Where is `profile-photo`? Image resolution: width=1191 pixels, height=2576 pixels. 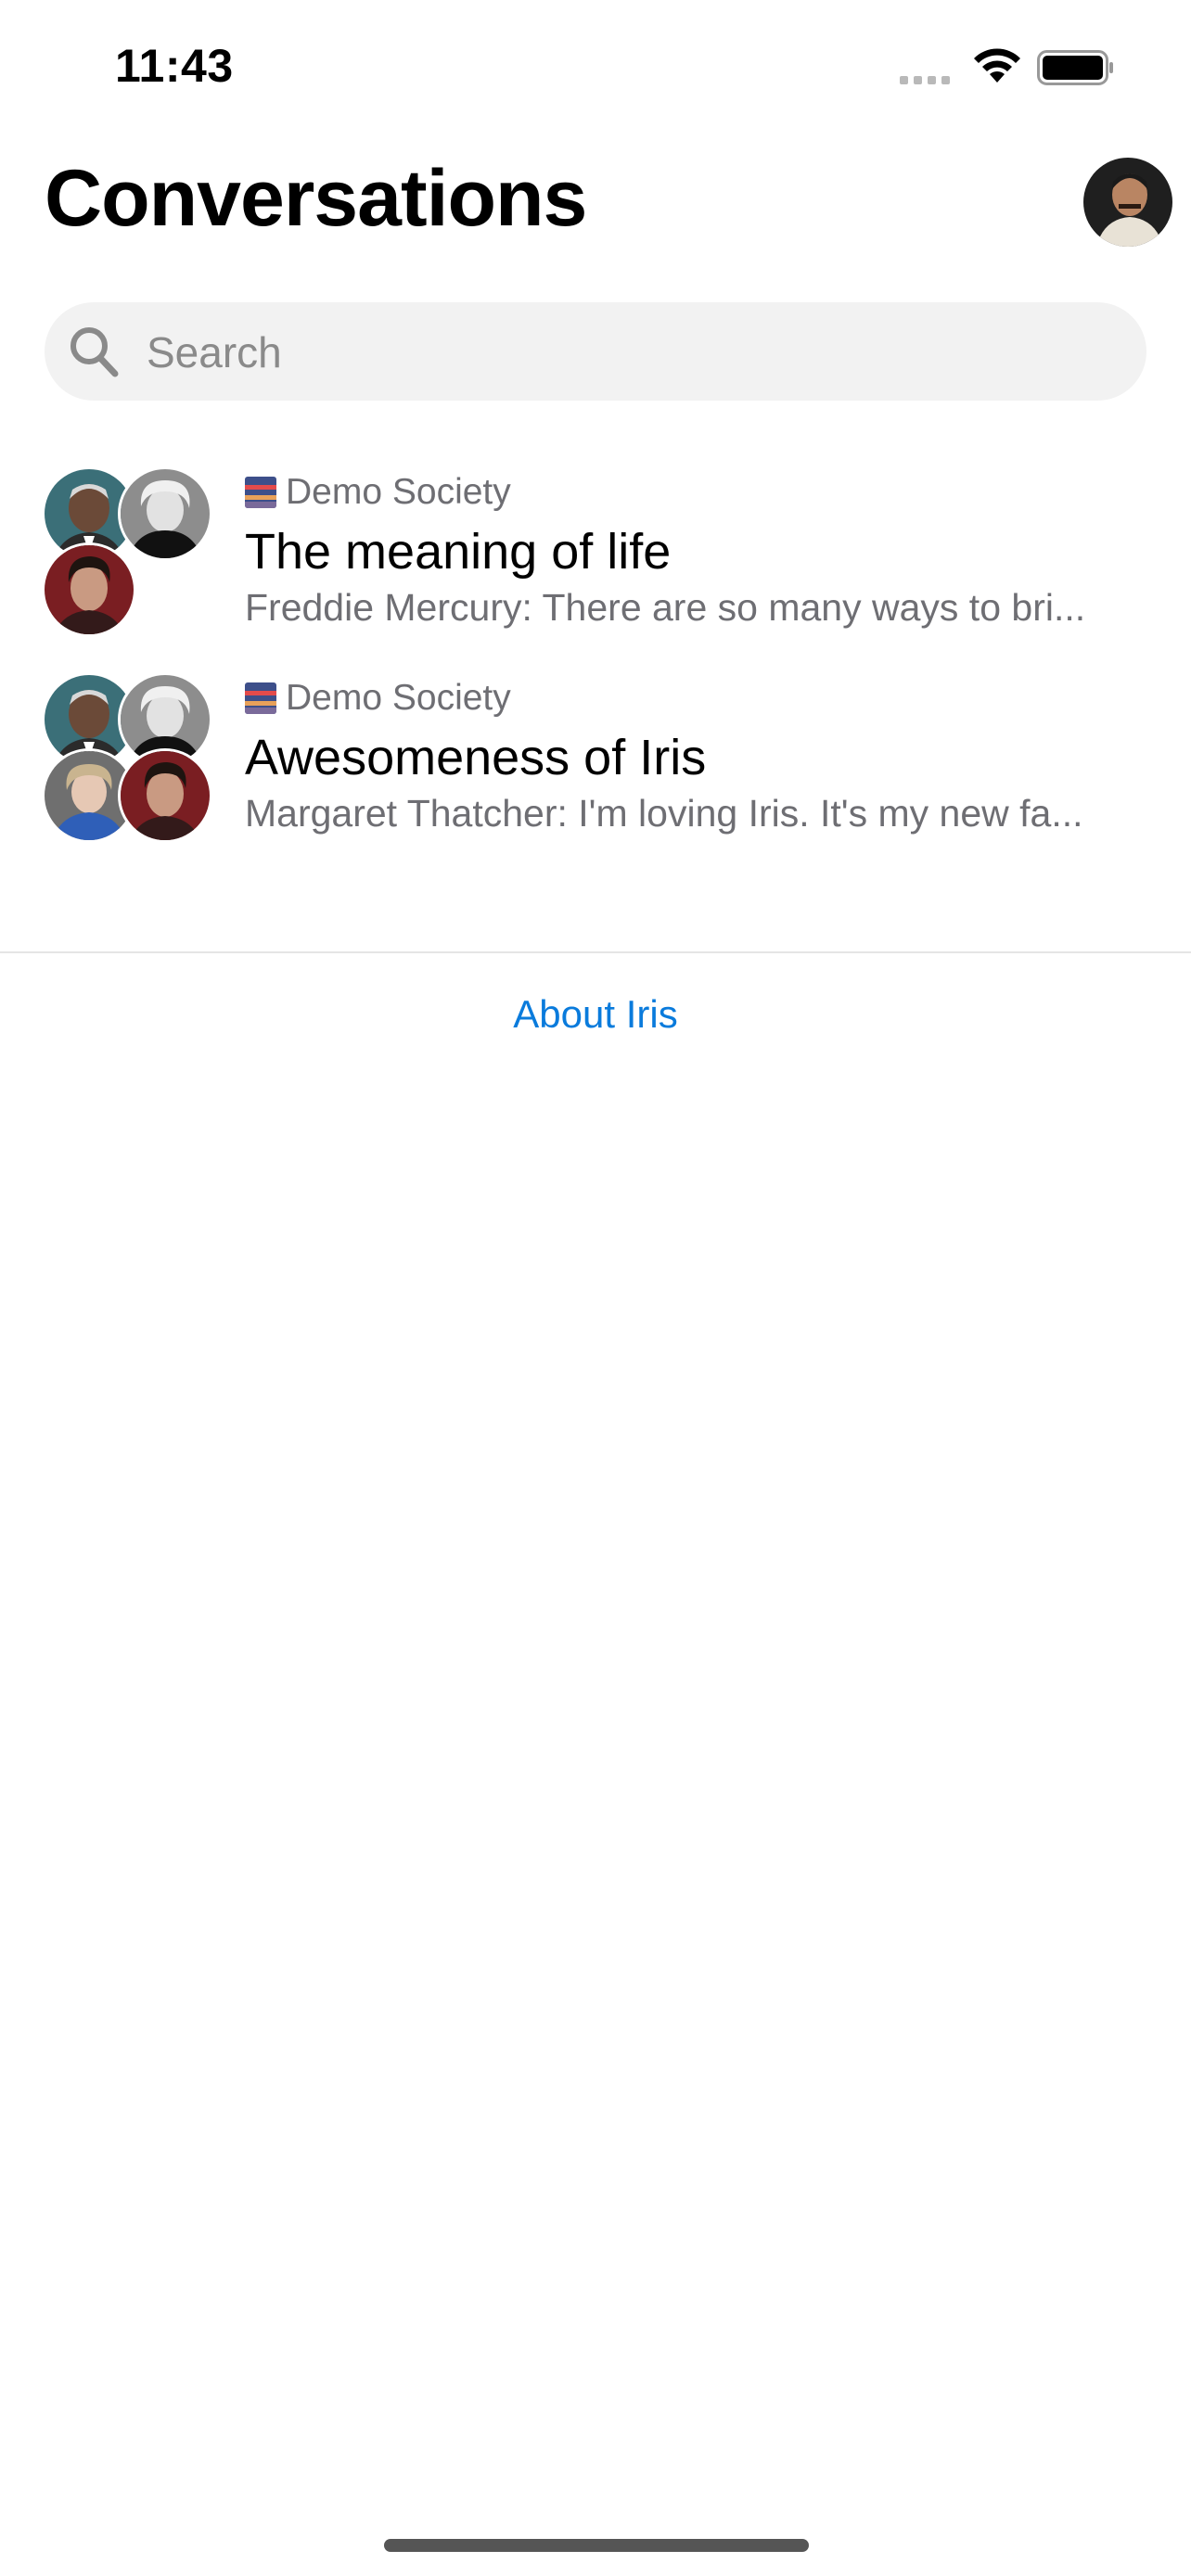
profile-photo is located at coordinates (1127, 202).